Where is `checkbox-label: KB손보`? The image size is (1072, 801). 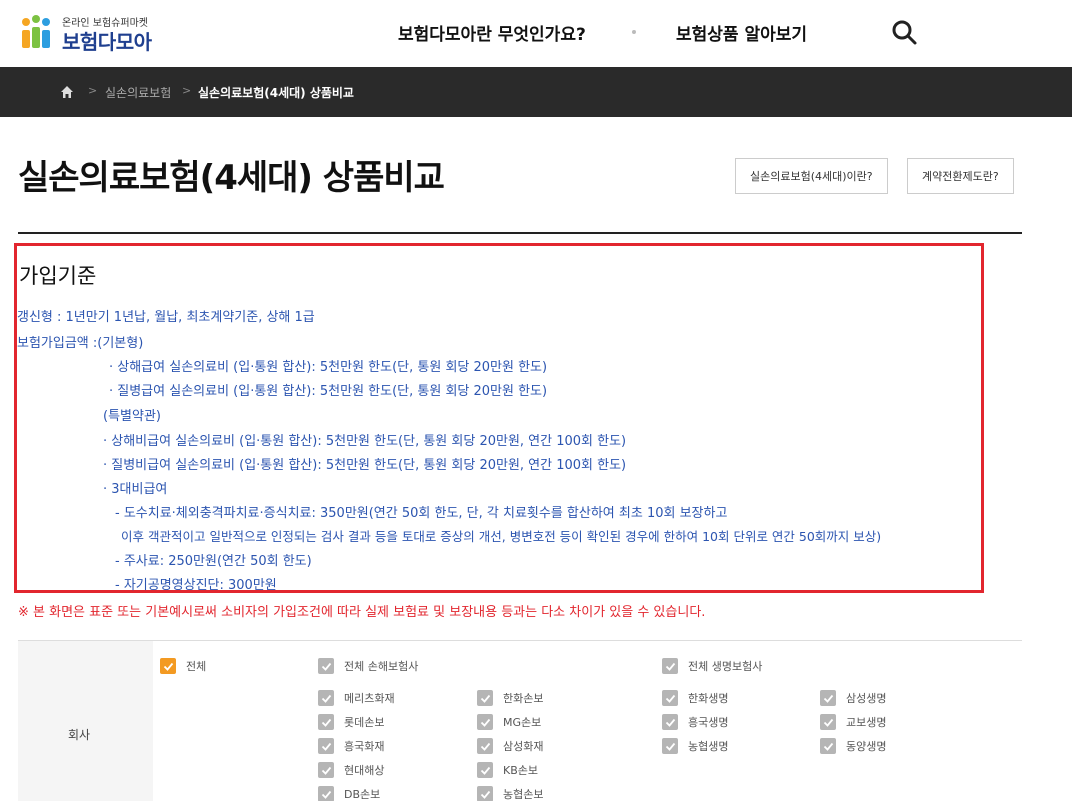 checkbox-label: KB손보 is located at coordinates (520, 770).